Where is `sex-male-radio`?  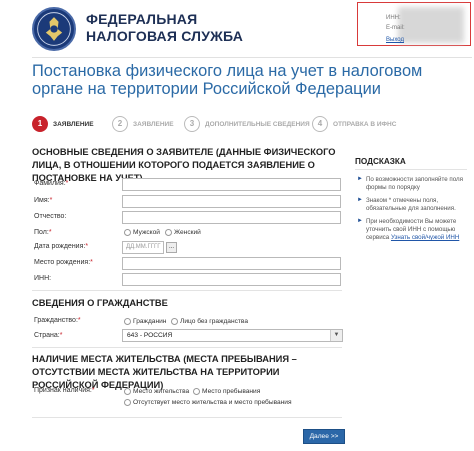
sex-male-radio is located at coordinates (127, 232).